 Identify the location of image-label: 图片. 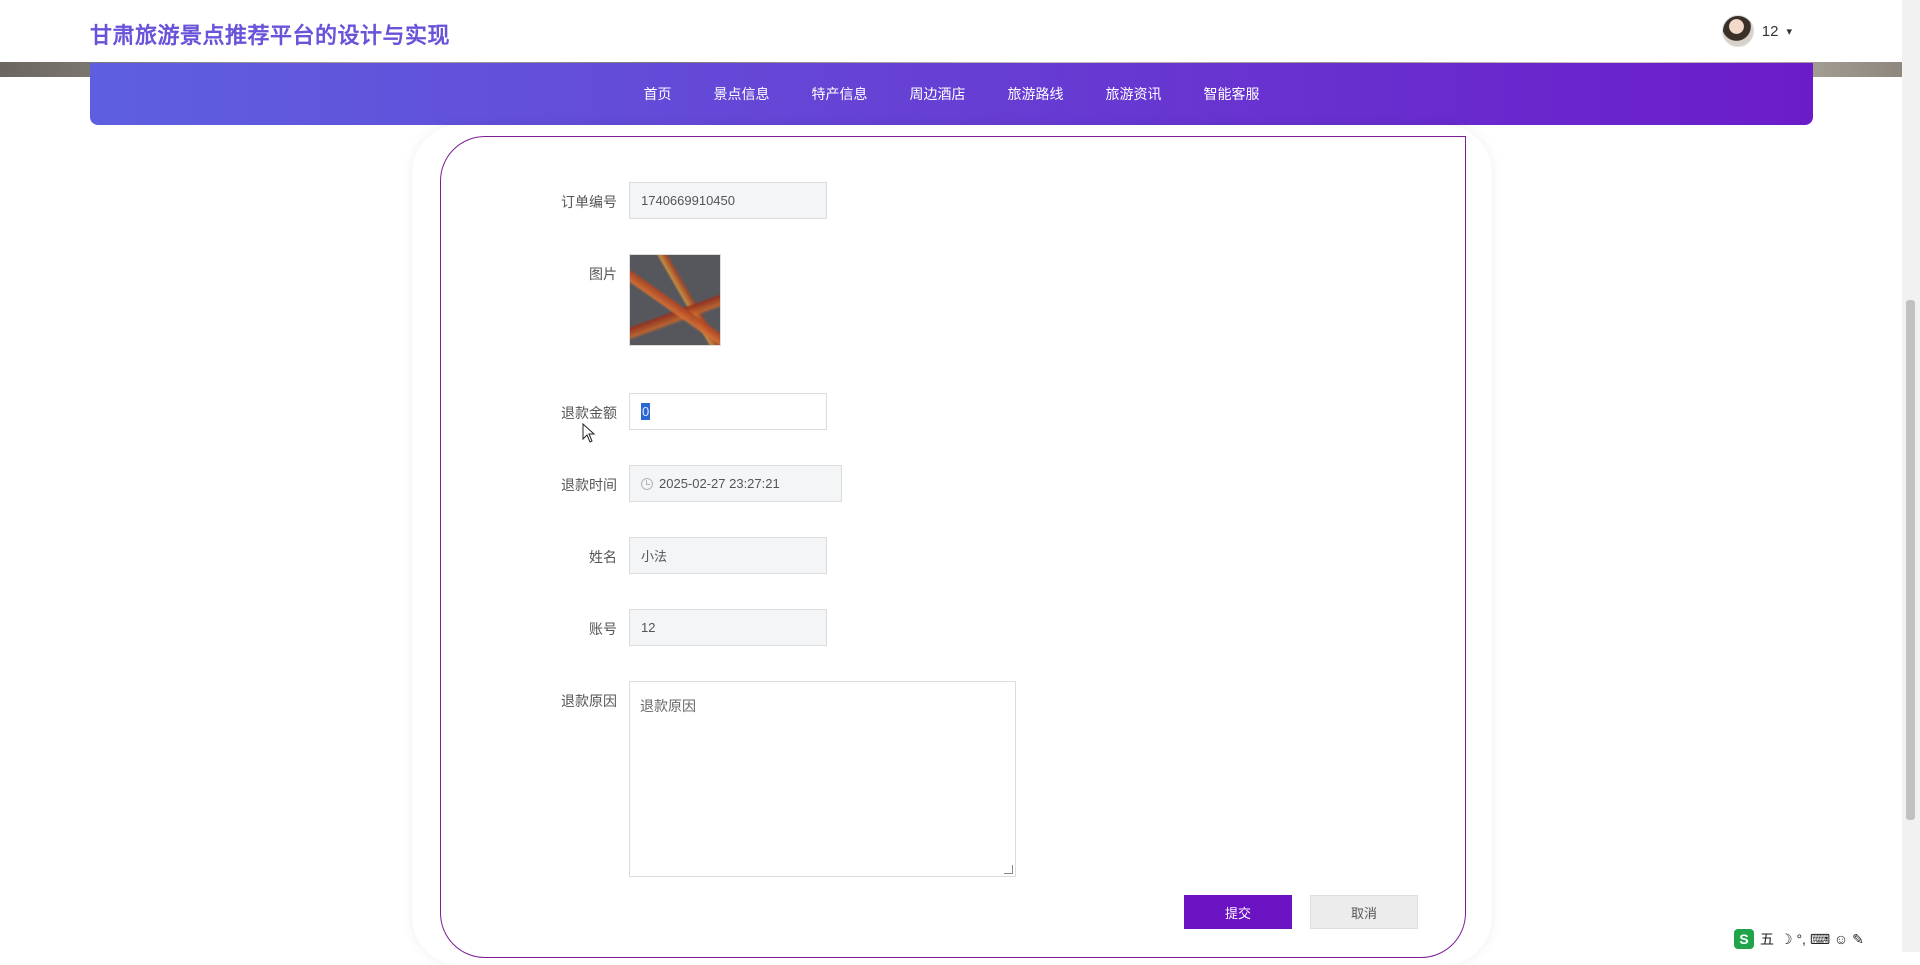
(603, 274).